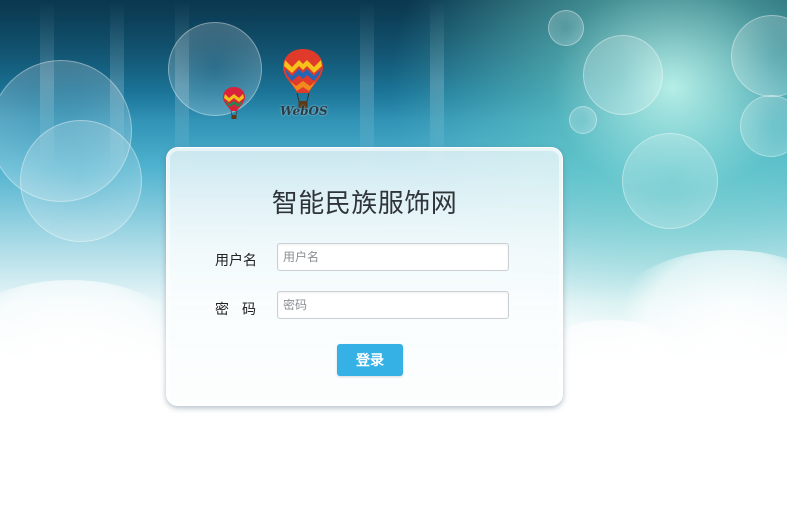  I want to click on hot-air-balloon-small-icon, so click(234, 103).